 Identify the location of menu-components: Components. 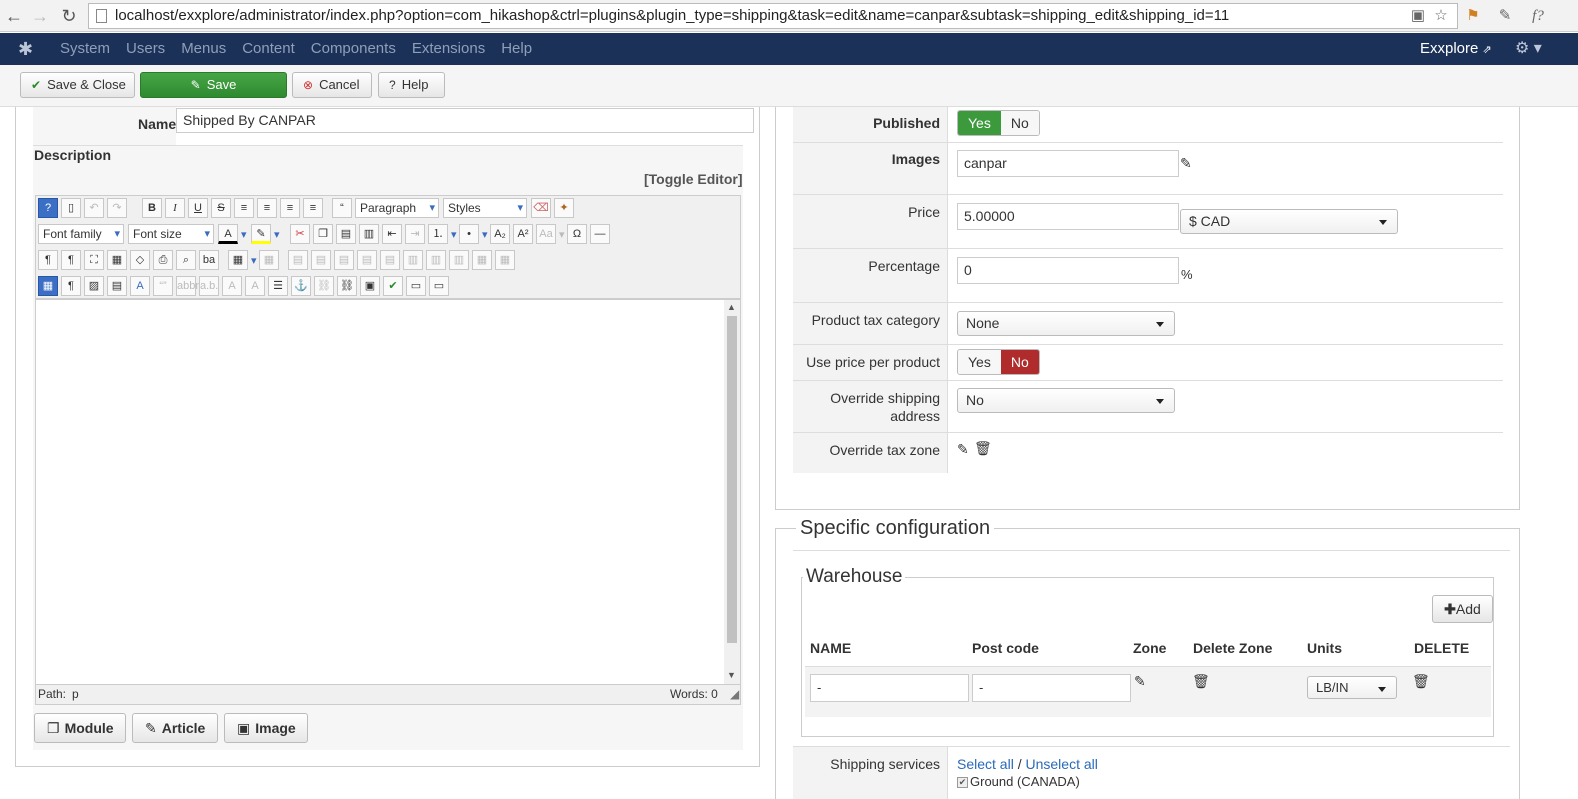
(353, 49).